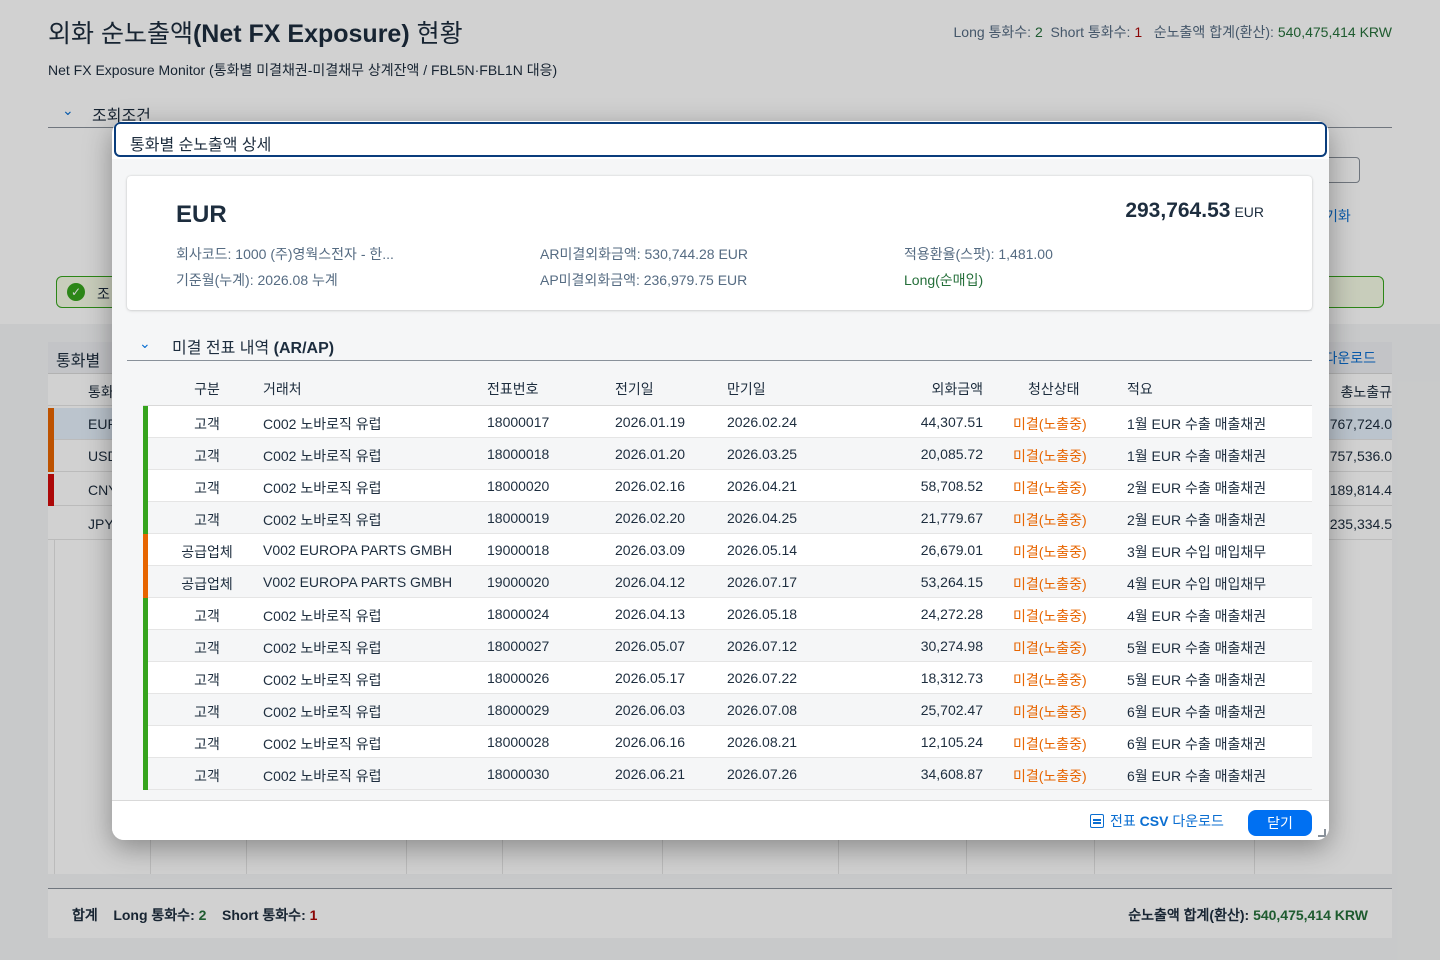 The height and width of the screenshot is (960, 1440). What do you see at coordinates (951, 454) in the screenshot?
I see `row-fx-amount: 20,085.72` at bounding box center [951, 454].